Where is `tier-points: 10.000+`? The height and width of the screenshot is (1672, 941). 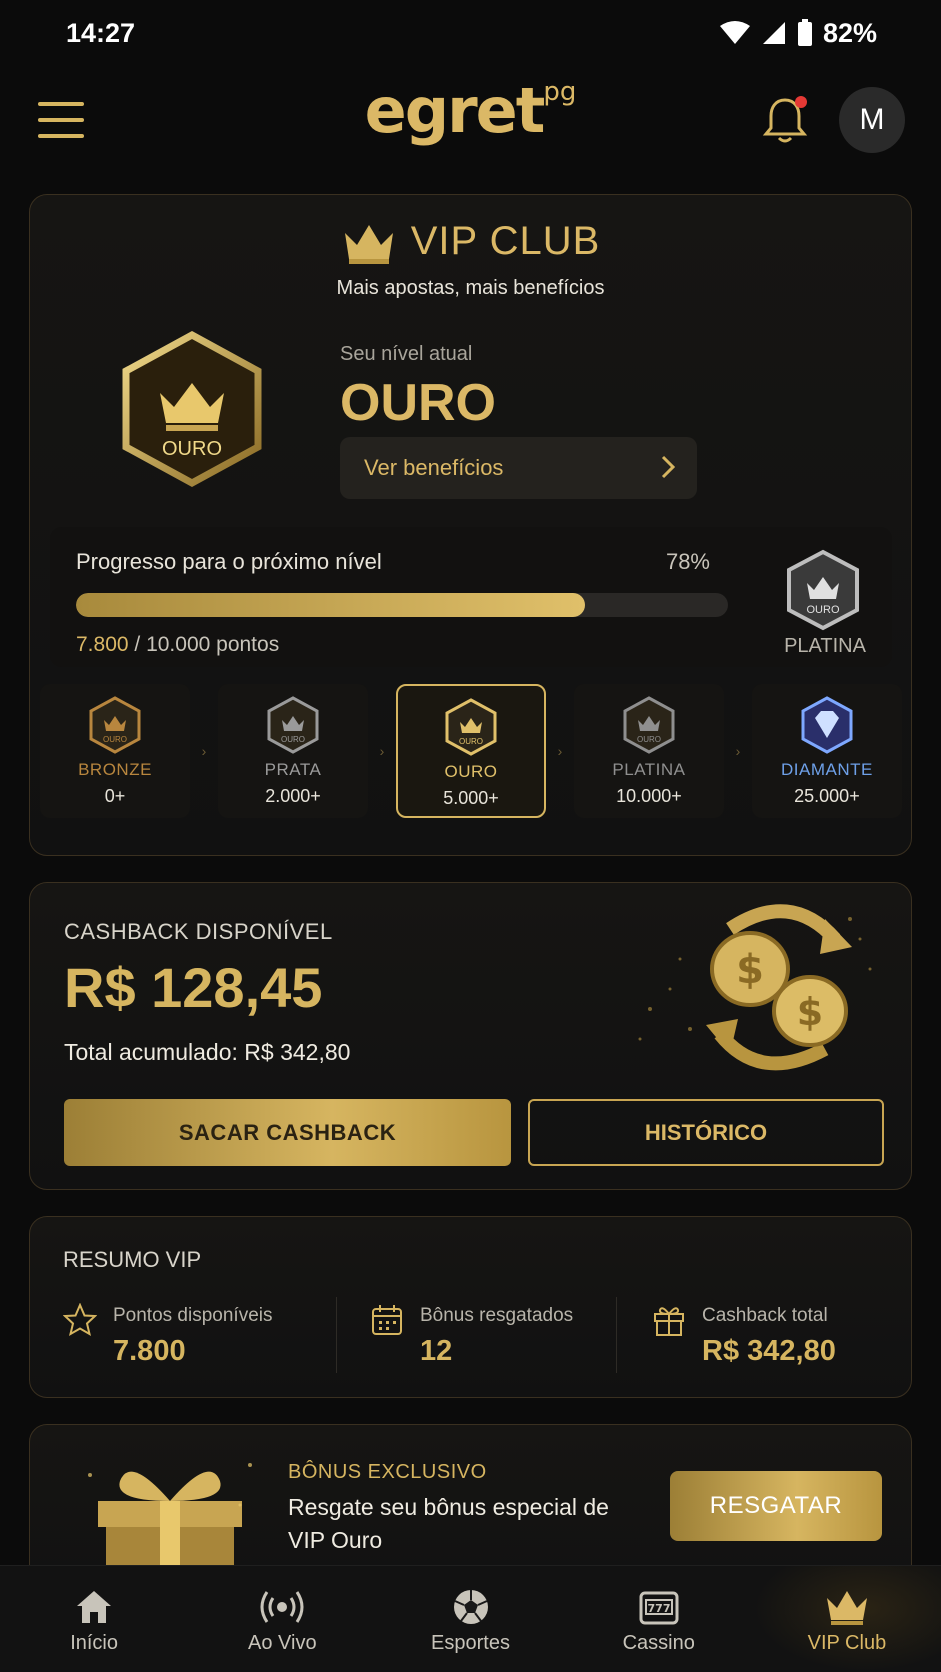 tier-points: 10.000+ is located at coordinates (649, 796).